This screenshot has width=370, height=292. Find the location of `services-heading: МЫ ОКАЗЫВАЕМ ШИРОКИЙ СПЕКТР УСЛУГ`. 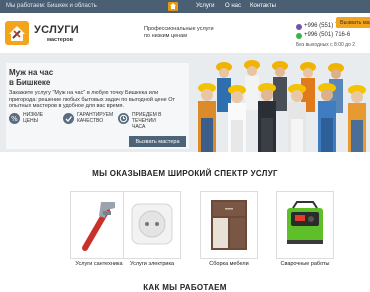

services-heading: МЫ ОКАЗЫВАЕМ ШИРОКИЙ СПЕКТР УСЛУГ is located at coordinates (185, 173).